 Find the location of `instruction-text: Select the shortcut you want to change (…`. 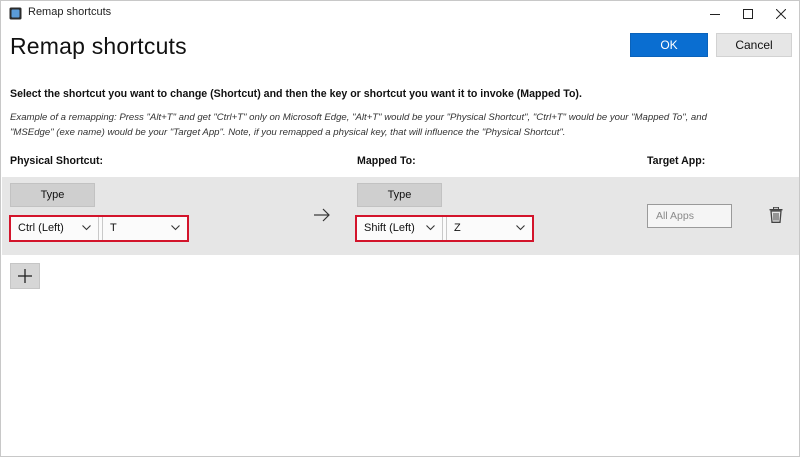

instruction-text: Select the shortcut you want to change (… is located at coordinates (296, 94).